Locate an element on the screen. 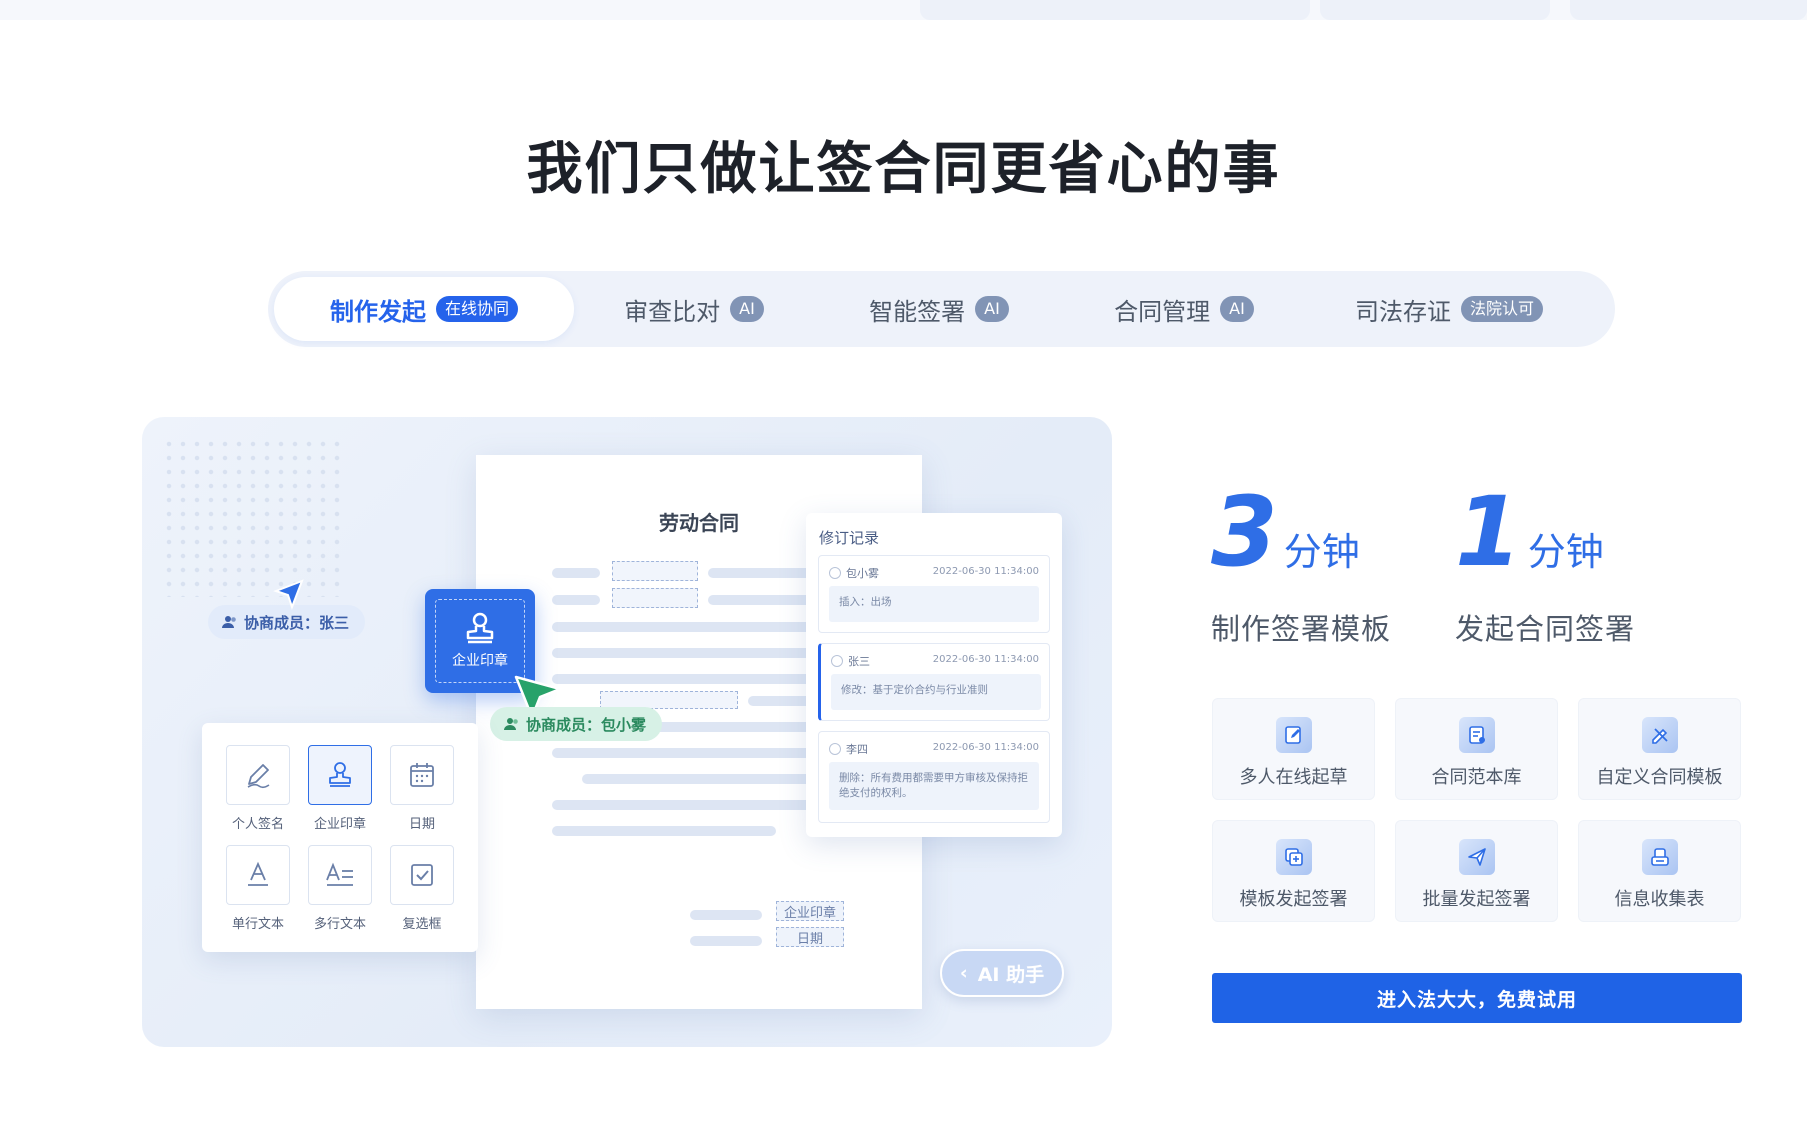 The width and height of the screenshot is (1807, 1121). feature-label: 自定义合同模板 is located at coordinates (1659, 777).